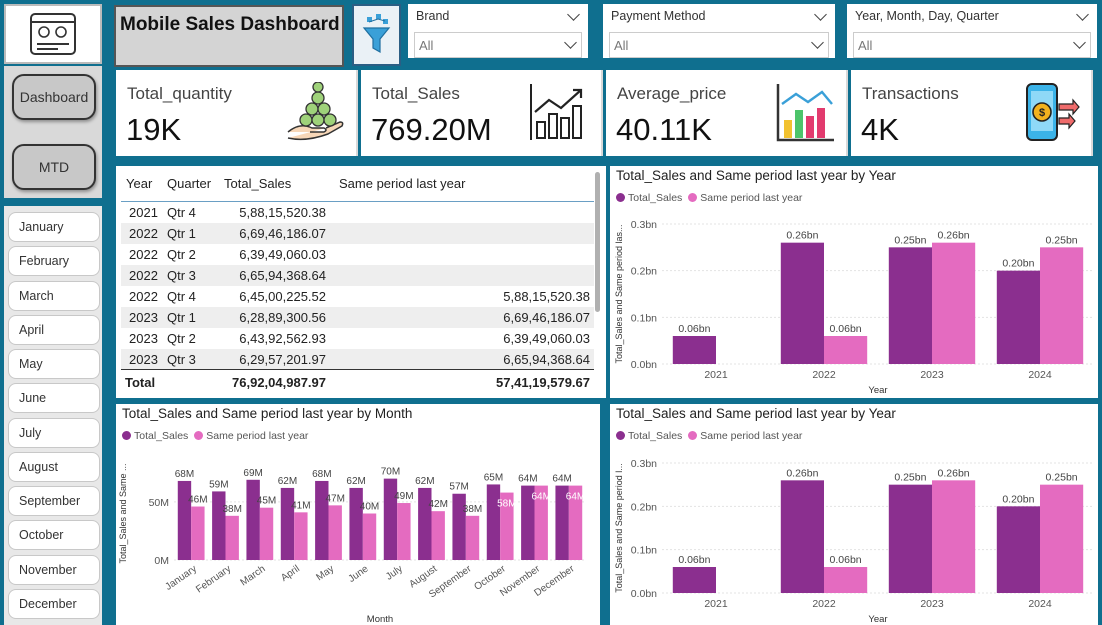  What do you see at coordinates (54, 364) in the screenshot?
I see `month-button-may: May` at bounding box center [54, 364].